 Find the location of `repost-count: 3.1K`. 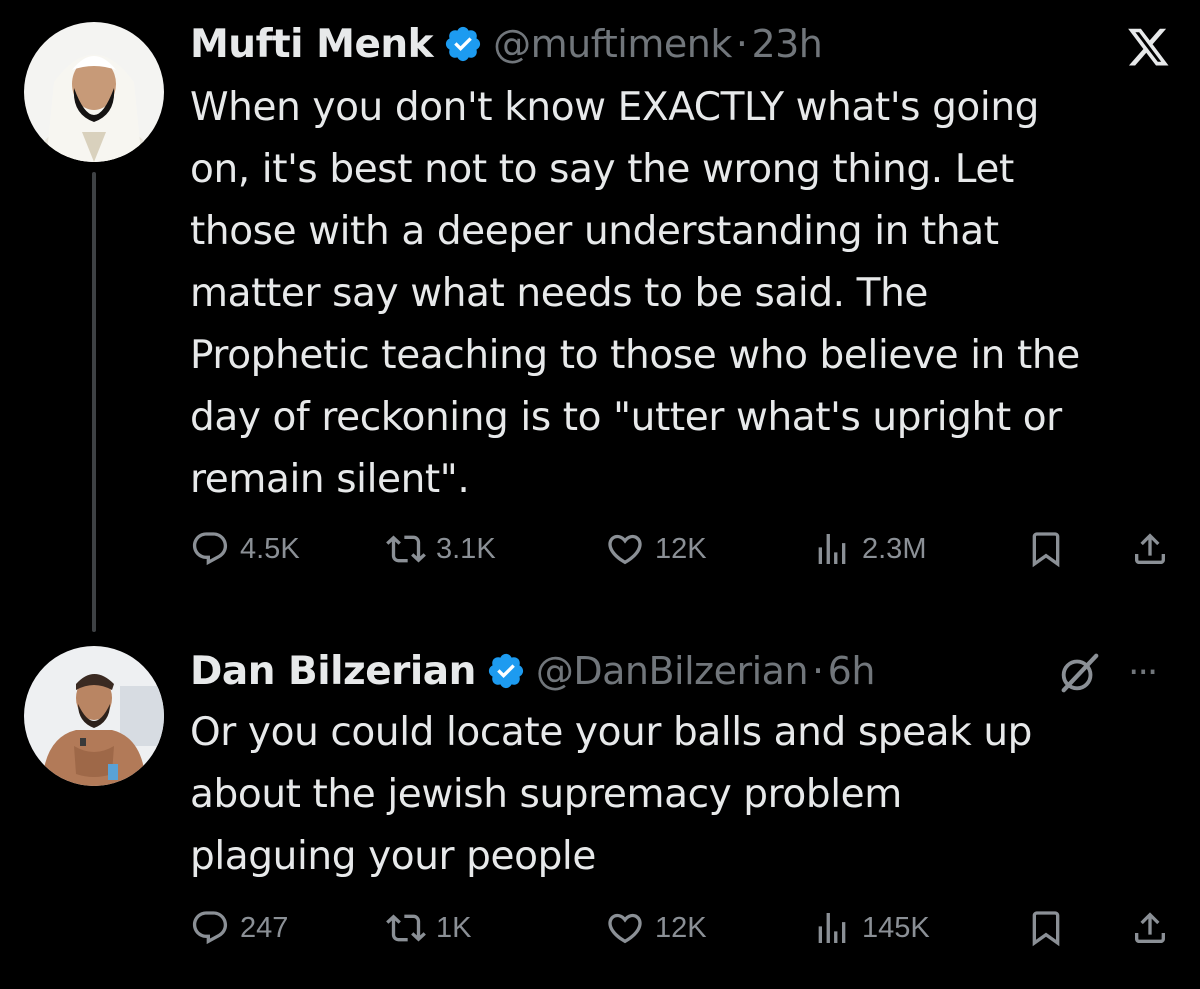

repost-count: 3.1K is located at coordinates (466, 548).